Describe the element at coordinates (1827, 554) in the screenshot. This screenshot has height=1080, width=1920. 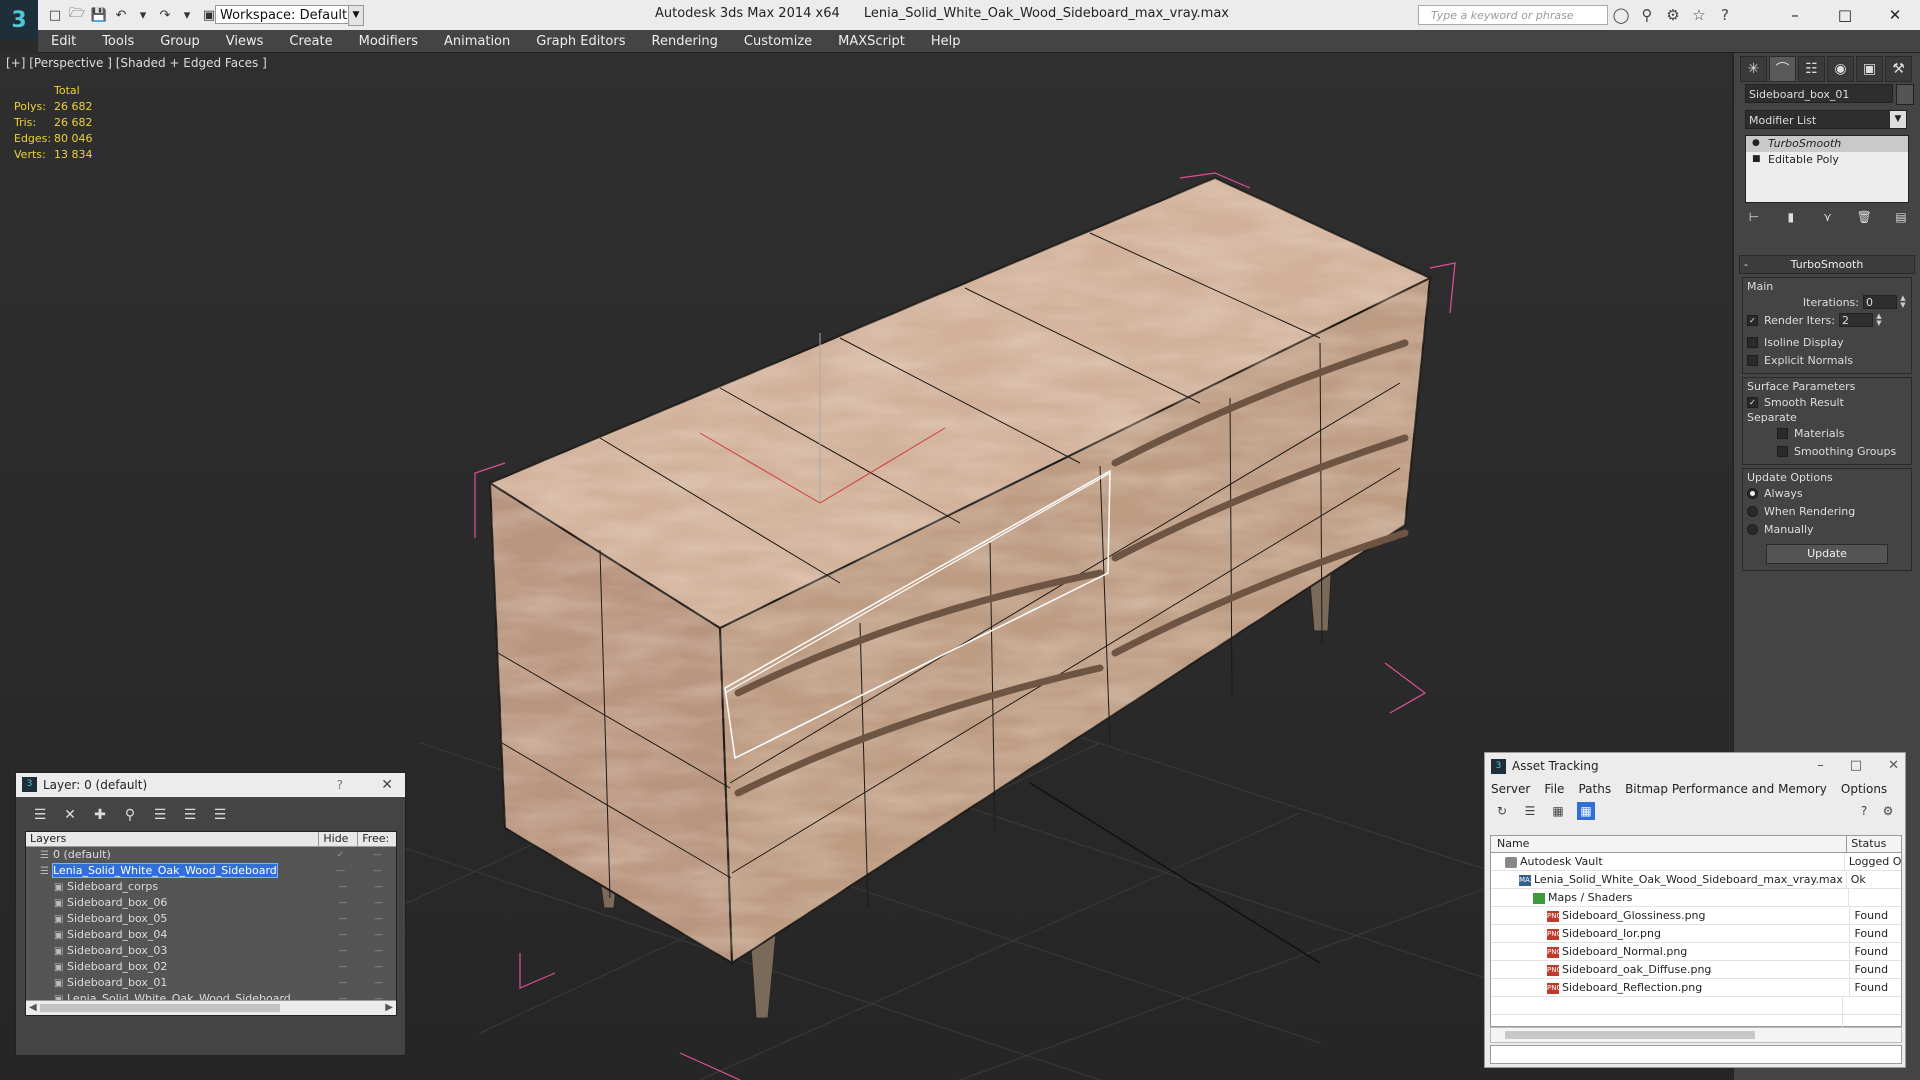
I see `update-button: Update` at that location.